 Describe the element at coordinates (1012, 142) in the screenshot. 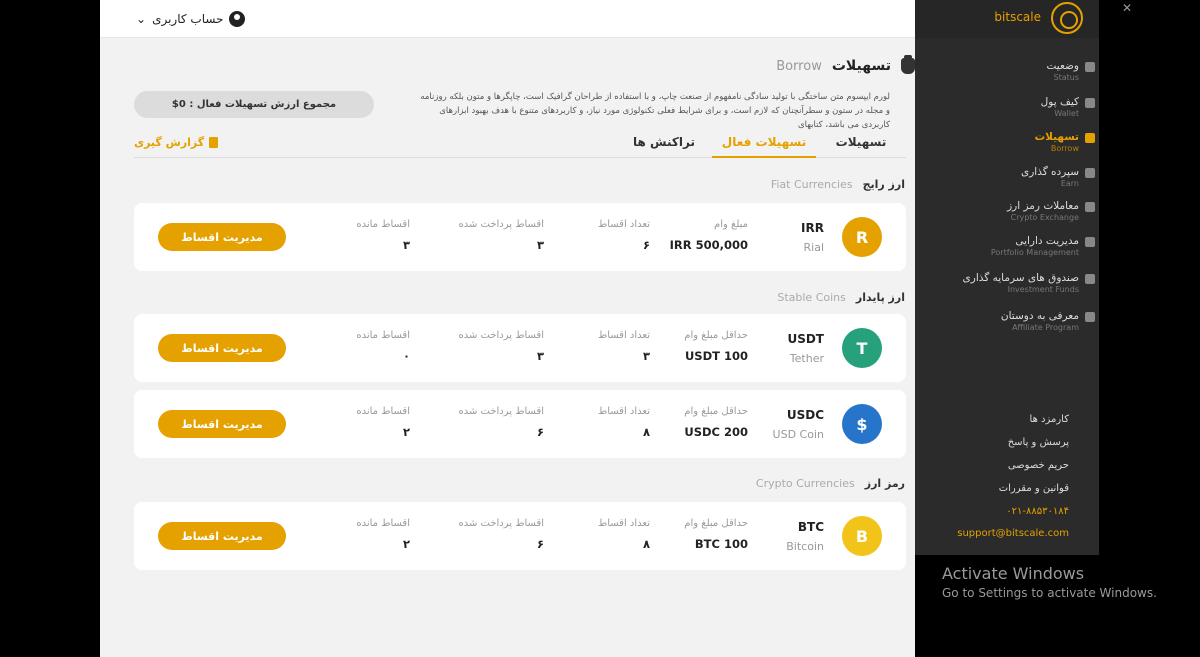

I see `sidebar-item-borrow: تسهیلات Borrow` at that location.